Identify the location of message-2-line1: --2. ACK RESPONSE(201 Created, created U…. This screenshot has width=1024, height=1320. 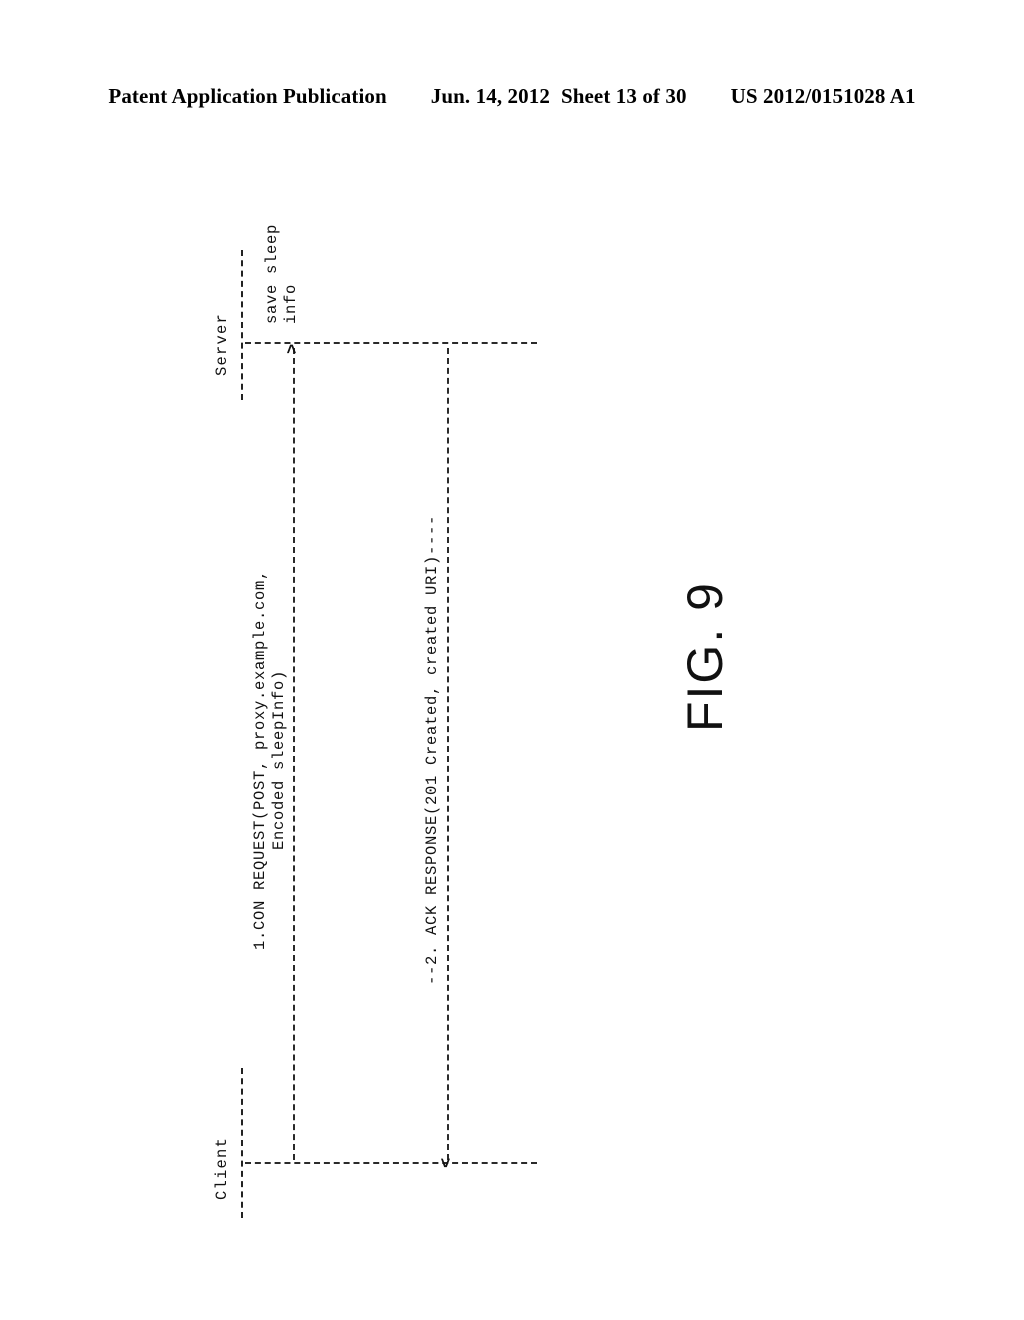
(432, 750).